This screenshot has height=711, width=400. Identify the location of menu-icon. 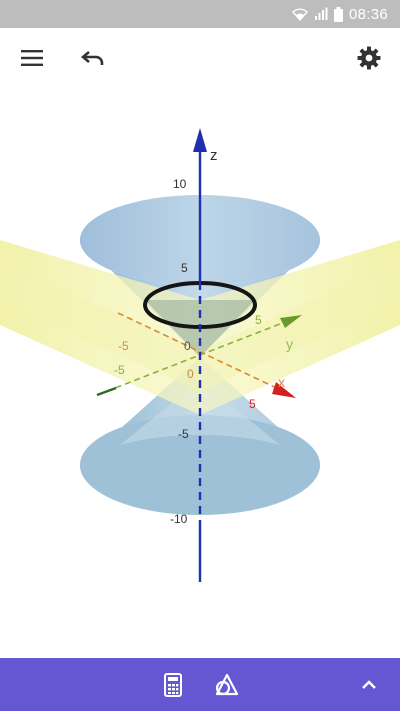
(32, 58).